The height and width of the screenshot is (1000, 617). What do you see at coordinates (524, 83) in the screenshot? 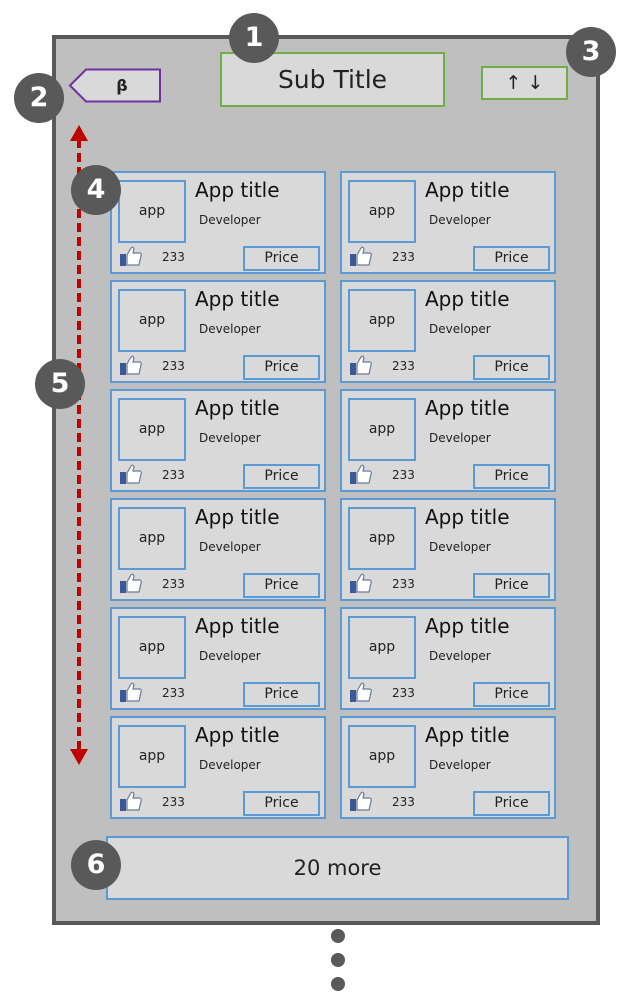
I see `sort-button: ↑ ↓` at bounding box center [524, 83].